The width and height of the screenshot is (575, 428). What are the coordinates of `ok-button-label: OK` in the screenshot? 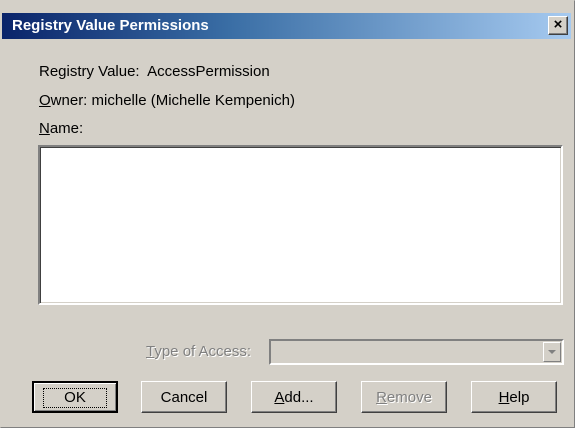 It's located at (75, 397).